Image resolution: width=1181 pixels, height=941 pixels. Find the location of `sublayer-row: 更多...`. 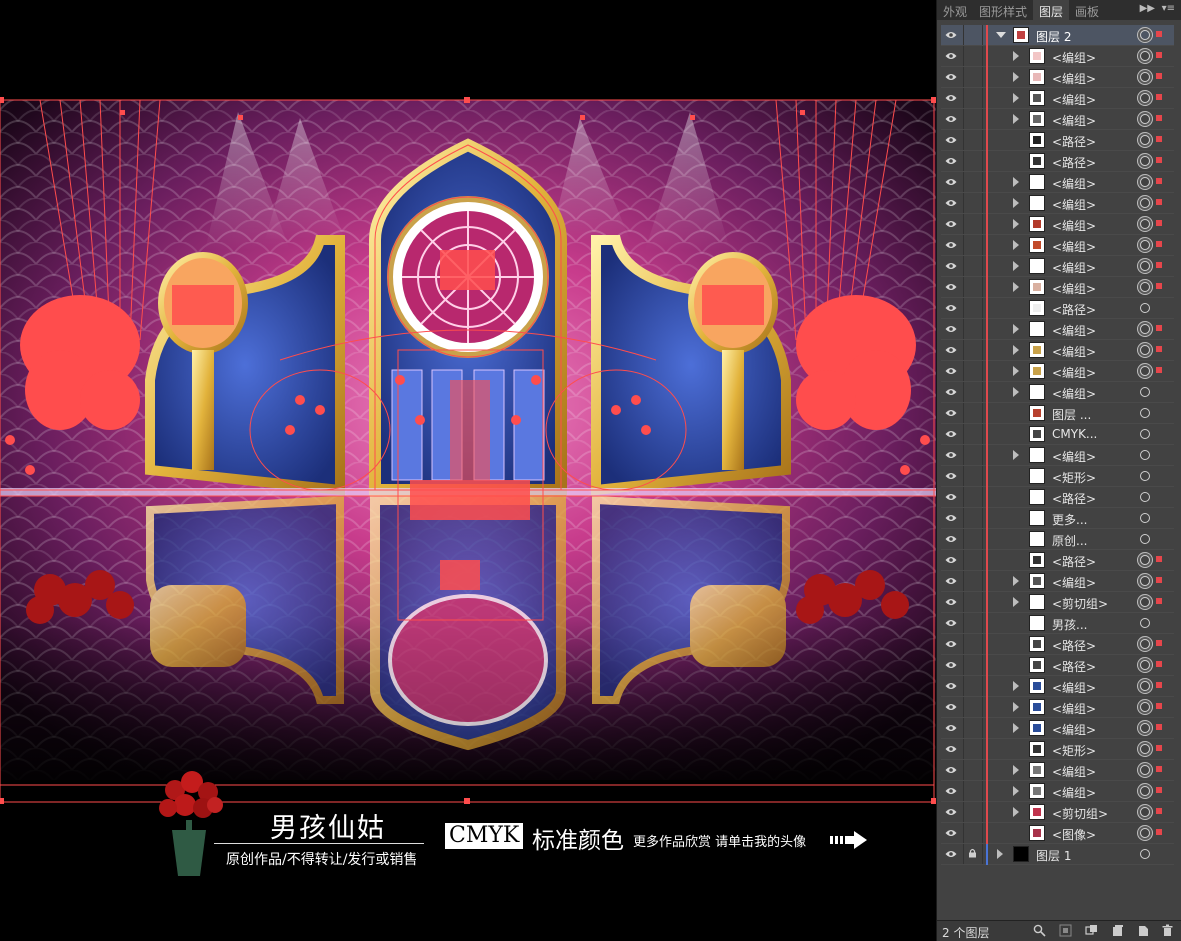

sublayer-row: 更多... is located at coordinates (1057, 518).